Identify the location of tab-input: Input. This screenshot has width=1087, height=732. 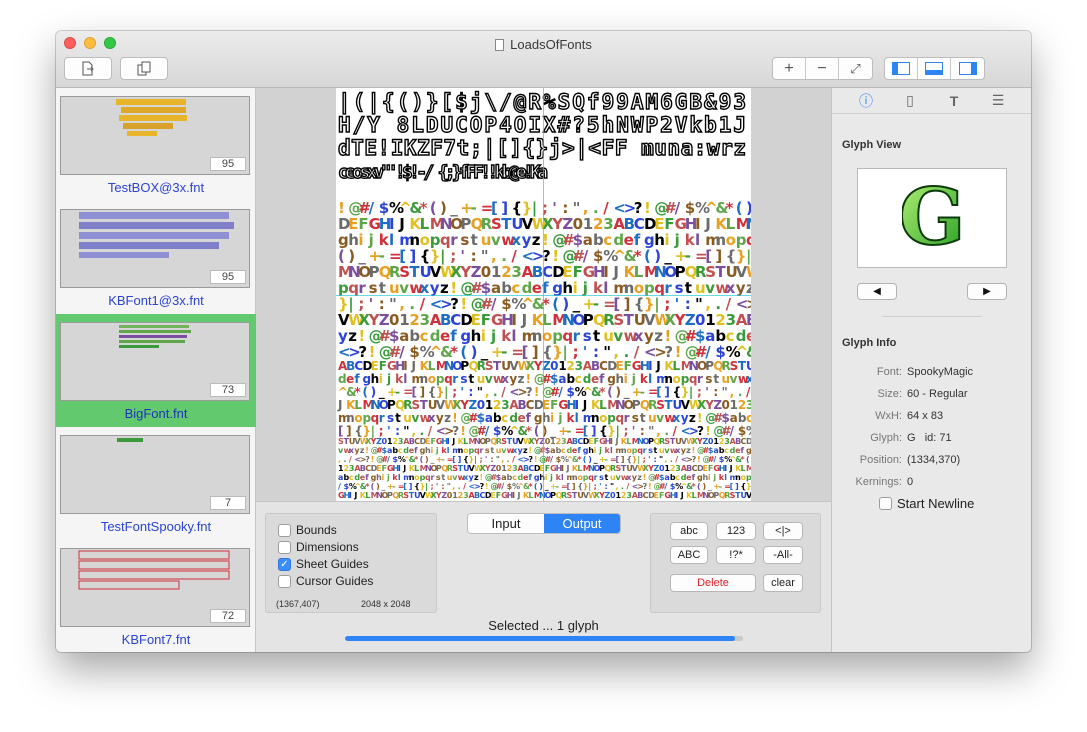
(506, 523).